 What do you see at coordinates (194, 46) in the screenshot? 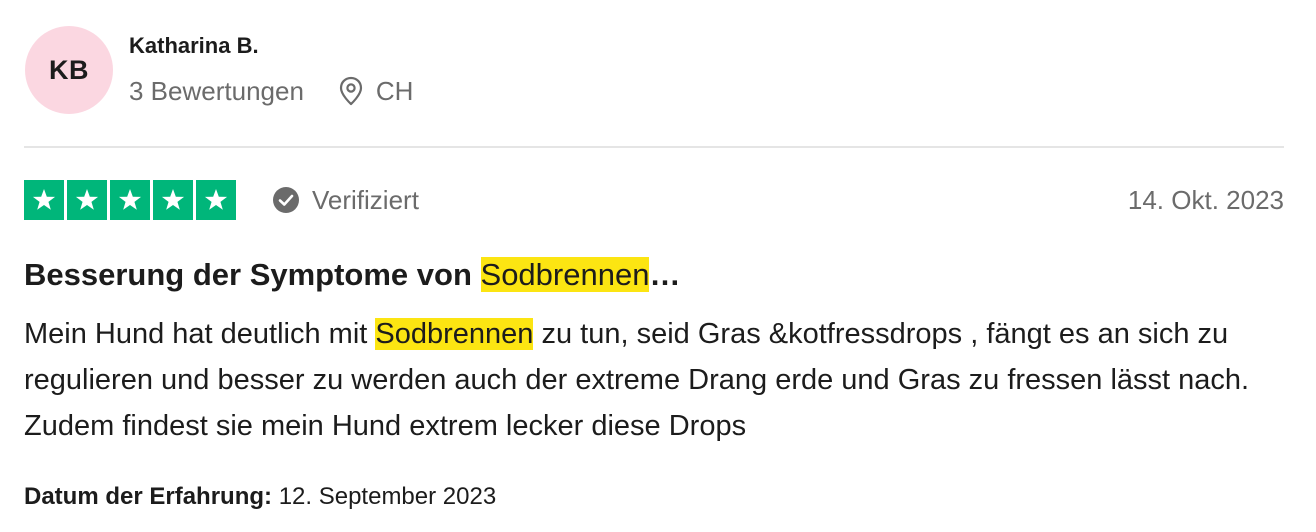
I see `reviewer-name: Katharina B.` at bounding box center [194, 46].